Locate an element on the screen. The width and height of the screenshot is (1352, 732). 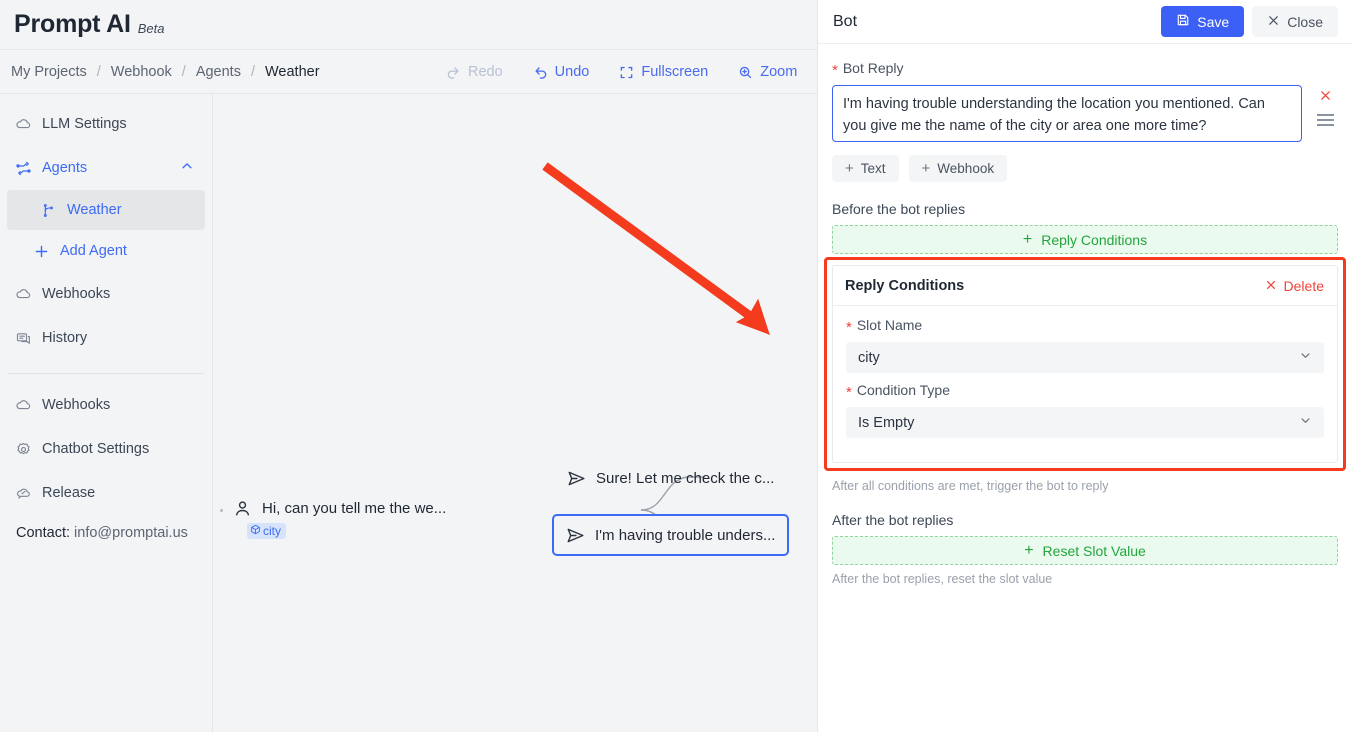
sidebar-item-weather: Weather is located at coordinates (106, 210).